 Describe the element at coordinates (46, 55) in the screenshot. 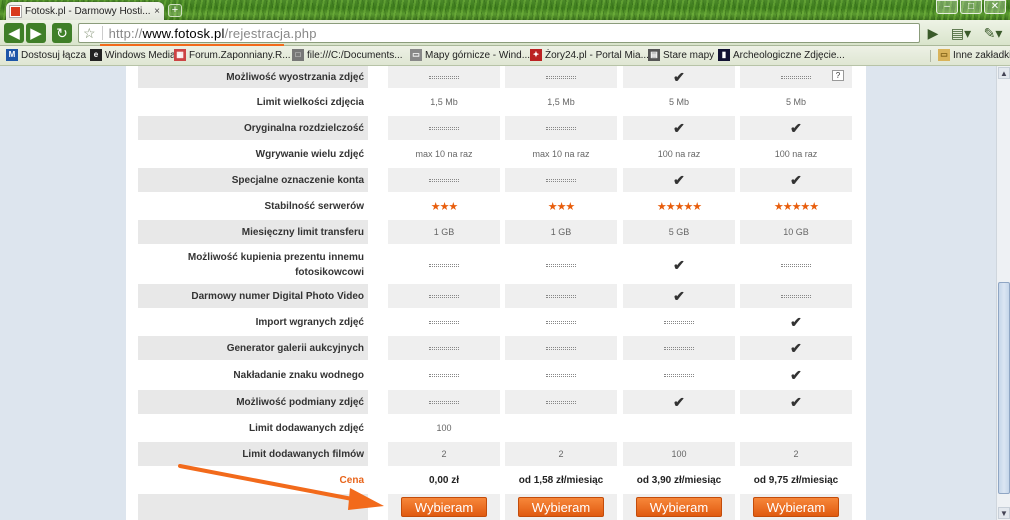

I see `bookmark-item: M Dostosuj łącza` at that location.